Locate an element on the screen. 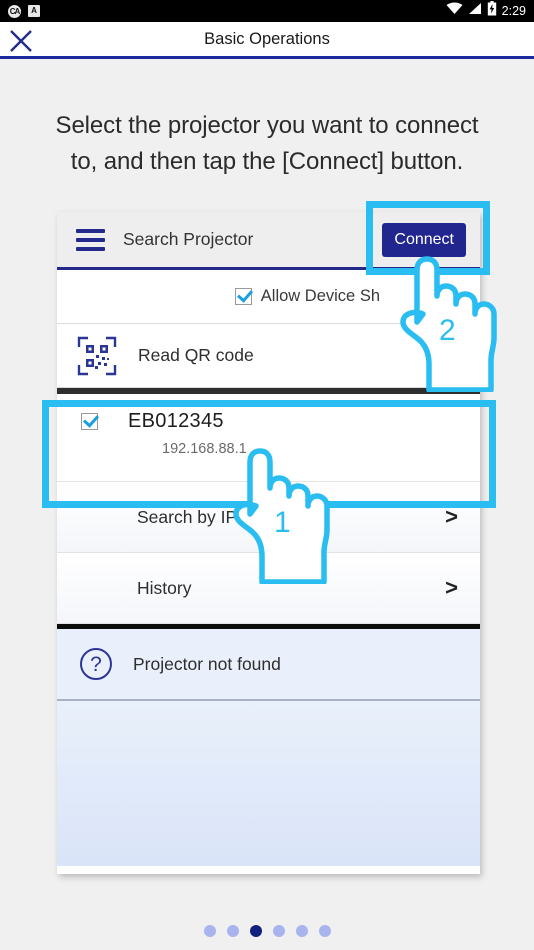 The image size is (534, 950). read-qr-code-row: Read QR code is located at coordinates (268, 356).